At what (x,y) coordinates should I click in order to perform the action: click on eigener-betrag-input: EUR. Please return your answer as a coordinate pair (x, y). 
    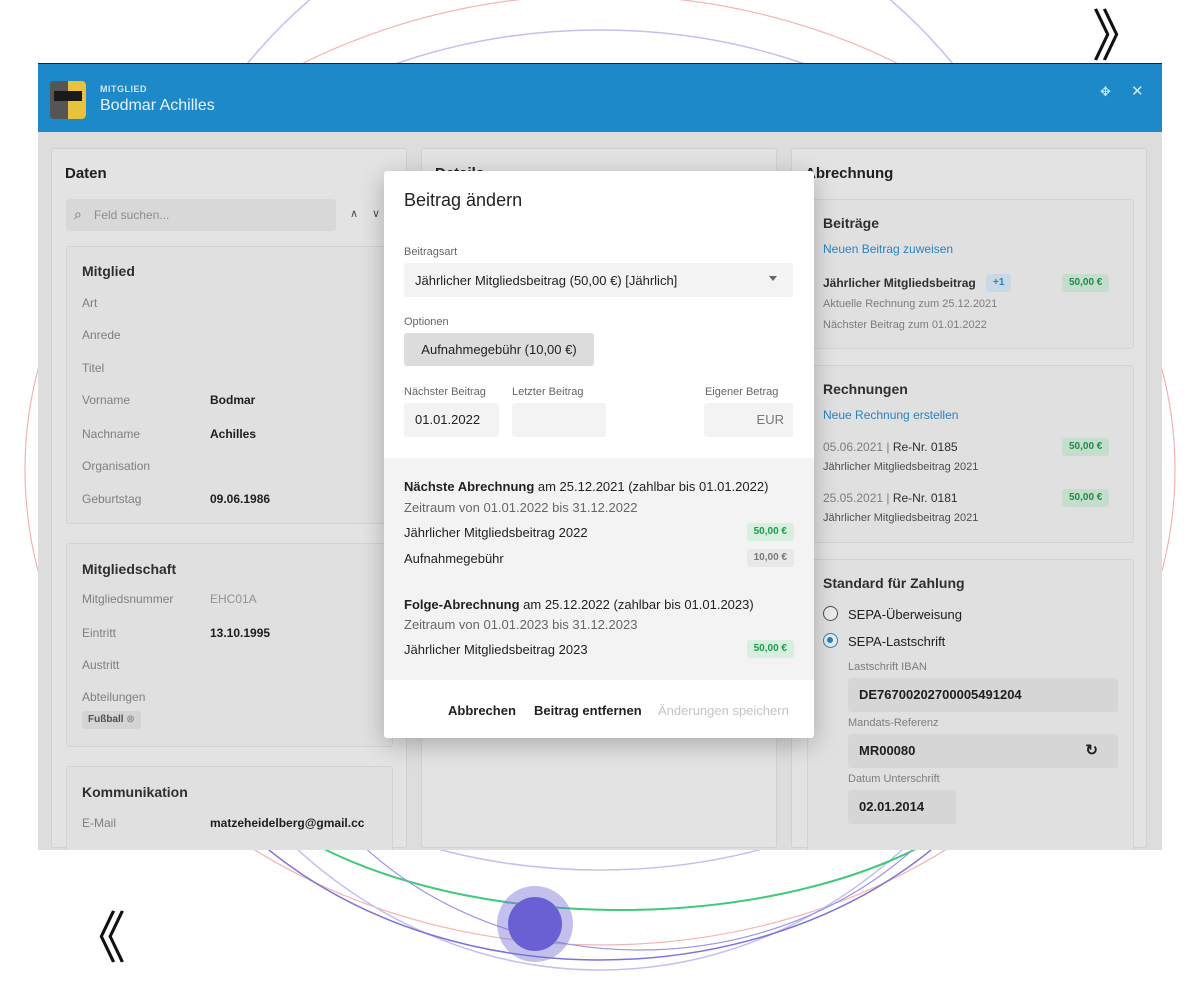
    Looking at the image, I should click on (748, 420).